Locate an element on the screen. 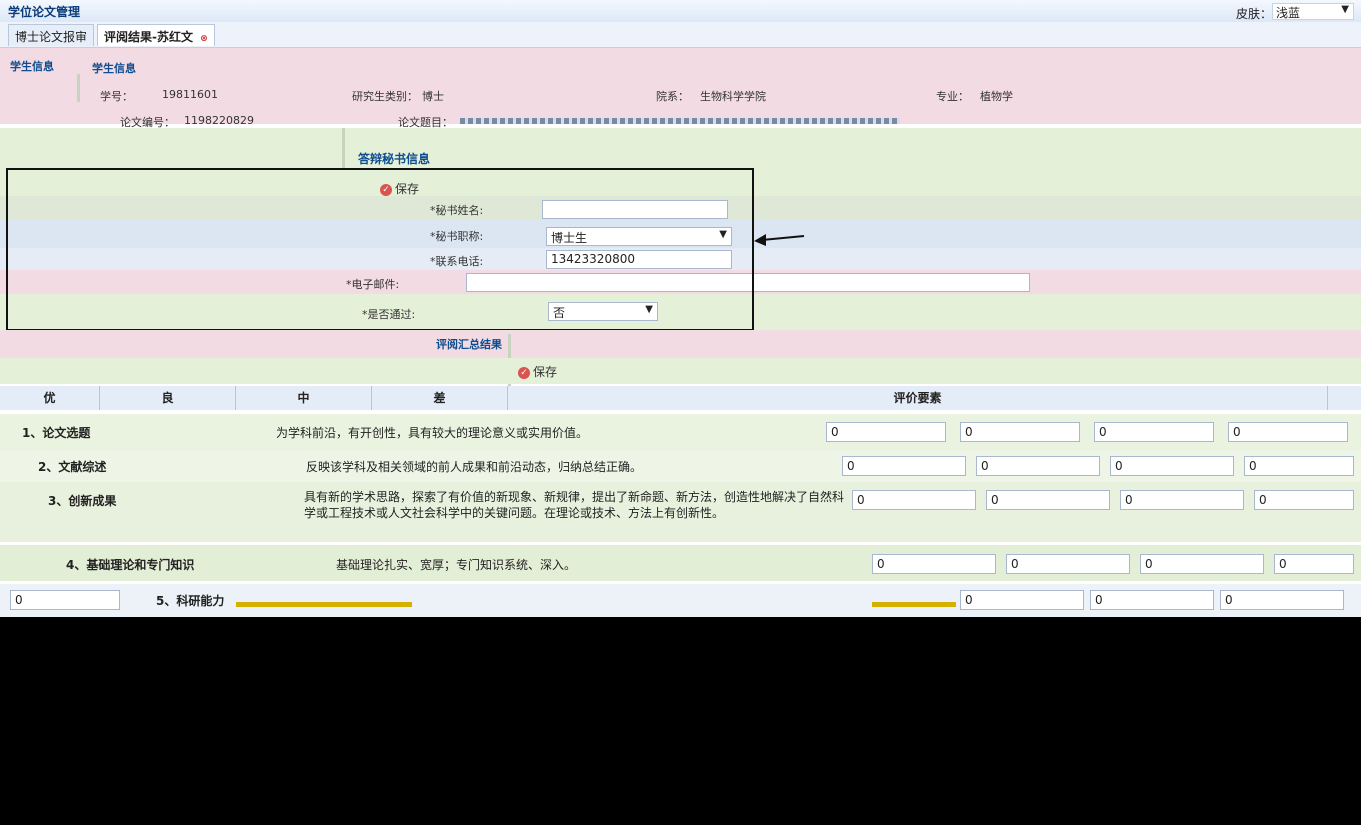  student-major-label: 专业： is located at coordinates (952, 96).